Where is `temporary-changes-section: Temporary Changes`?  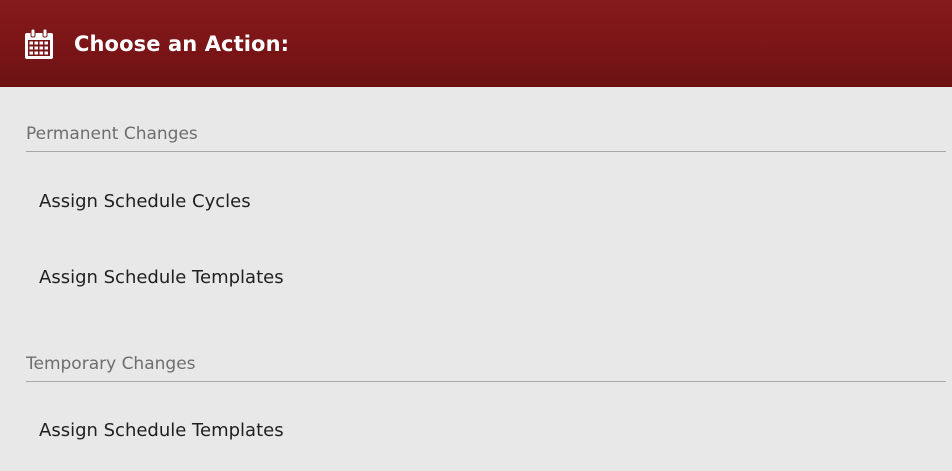
temporary-changes-section: Temporary Changes is located at coordinates (486, 368).